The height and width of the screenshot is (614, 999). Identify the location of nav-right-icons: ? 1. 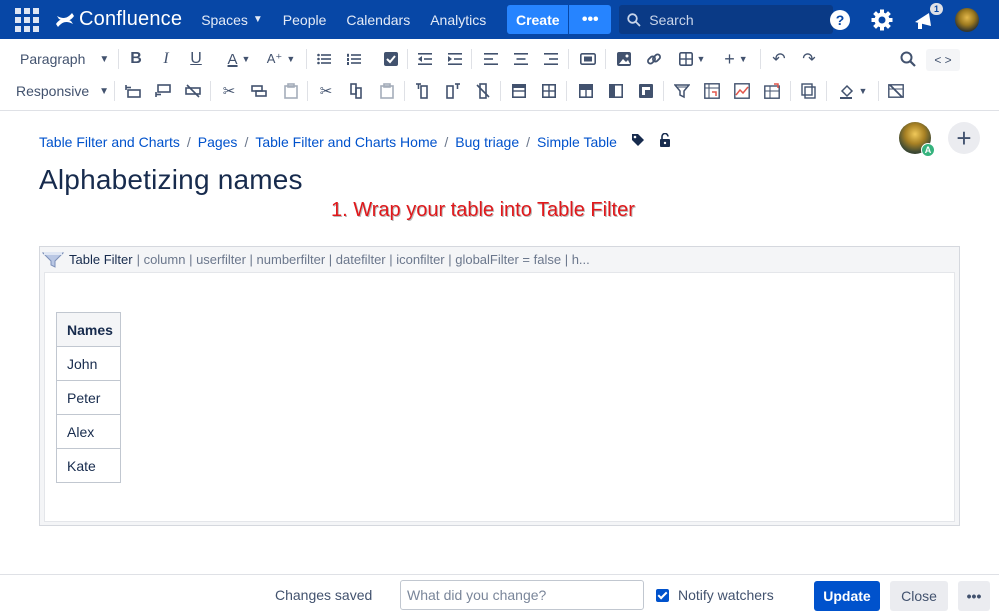
(894, 19).